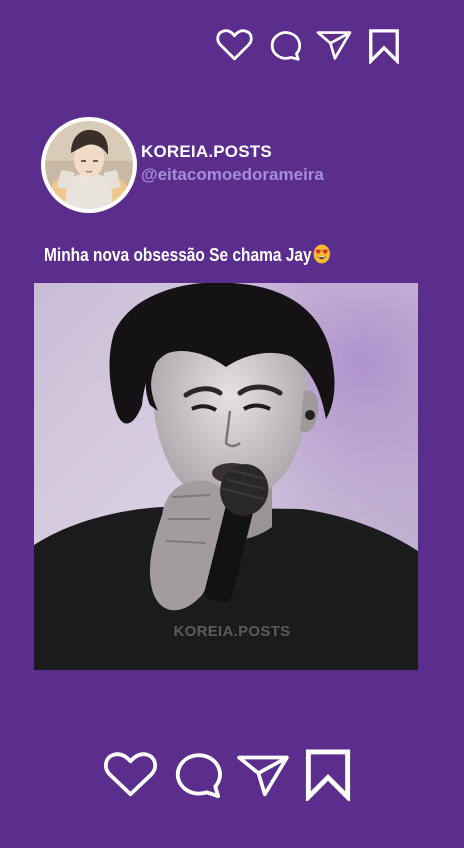  I want to click on like-heart-icon-bottom, so click(130, 774).